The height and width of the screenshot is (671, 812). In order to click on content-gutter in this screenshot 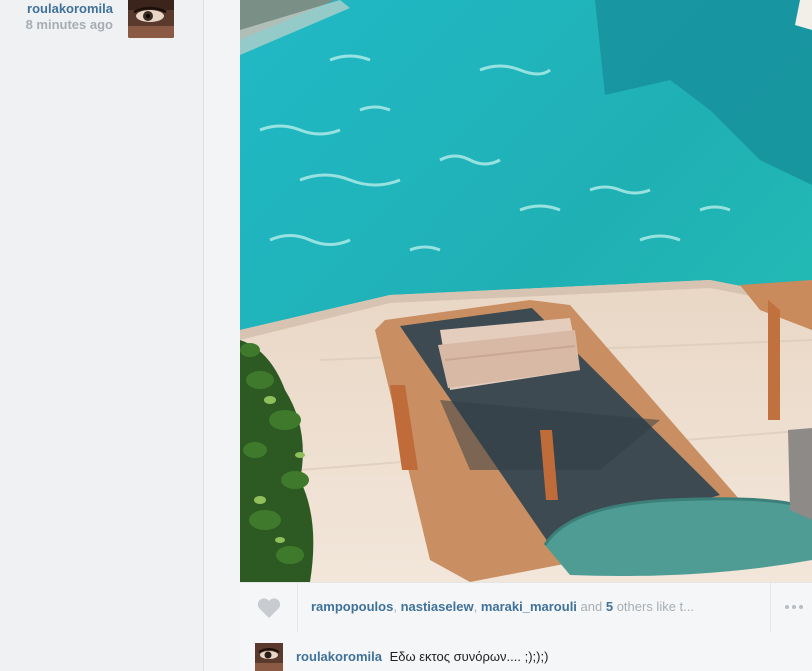, I will do `click(222, 335)`.